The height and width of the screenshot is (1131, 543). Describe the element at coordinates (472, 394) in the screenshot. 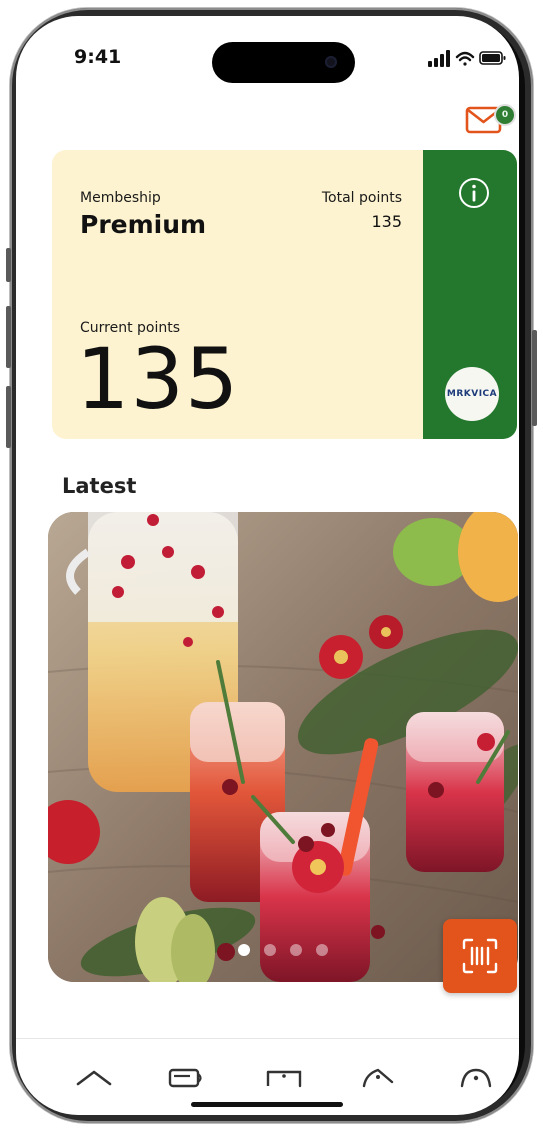

I see `brand-logo: MRKVICA` at that location.